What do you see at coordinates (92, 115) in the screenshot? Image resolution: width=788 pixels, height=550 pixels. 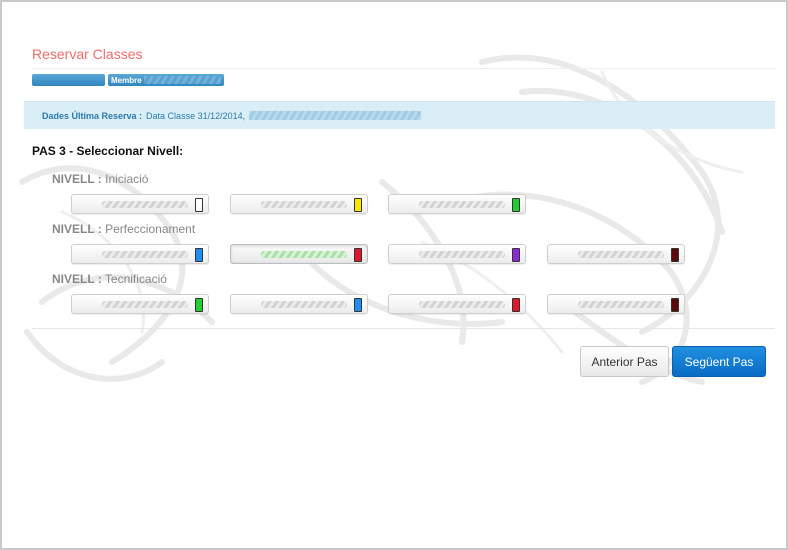 I see `last-booking-label: Dades Última Reserva :` at bounding box center [92, 115].